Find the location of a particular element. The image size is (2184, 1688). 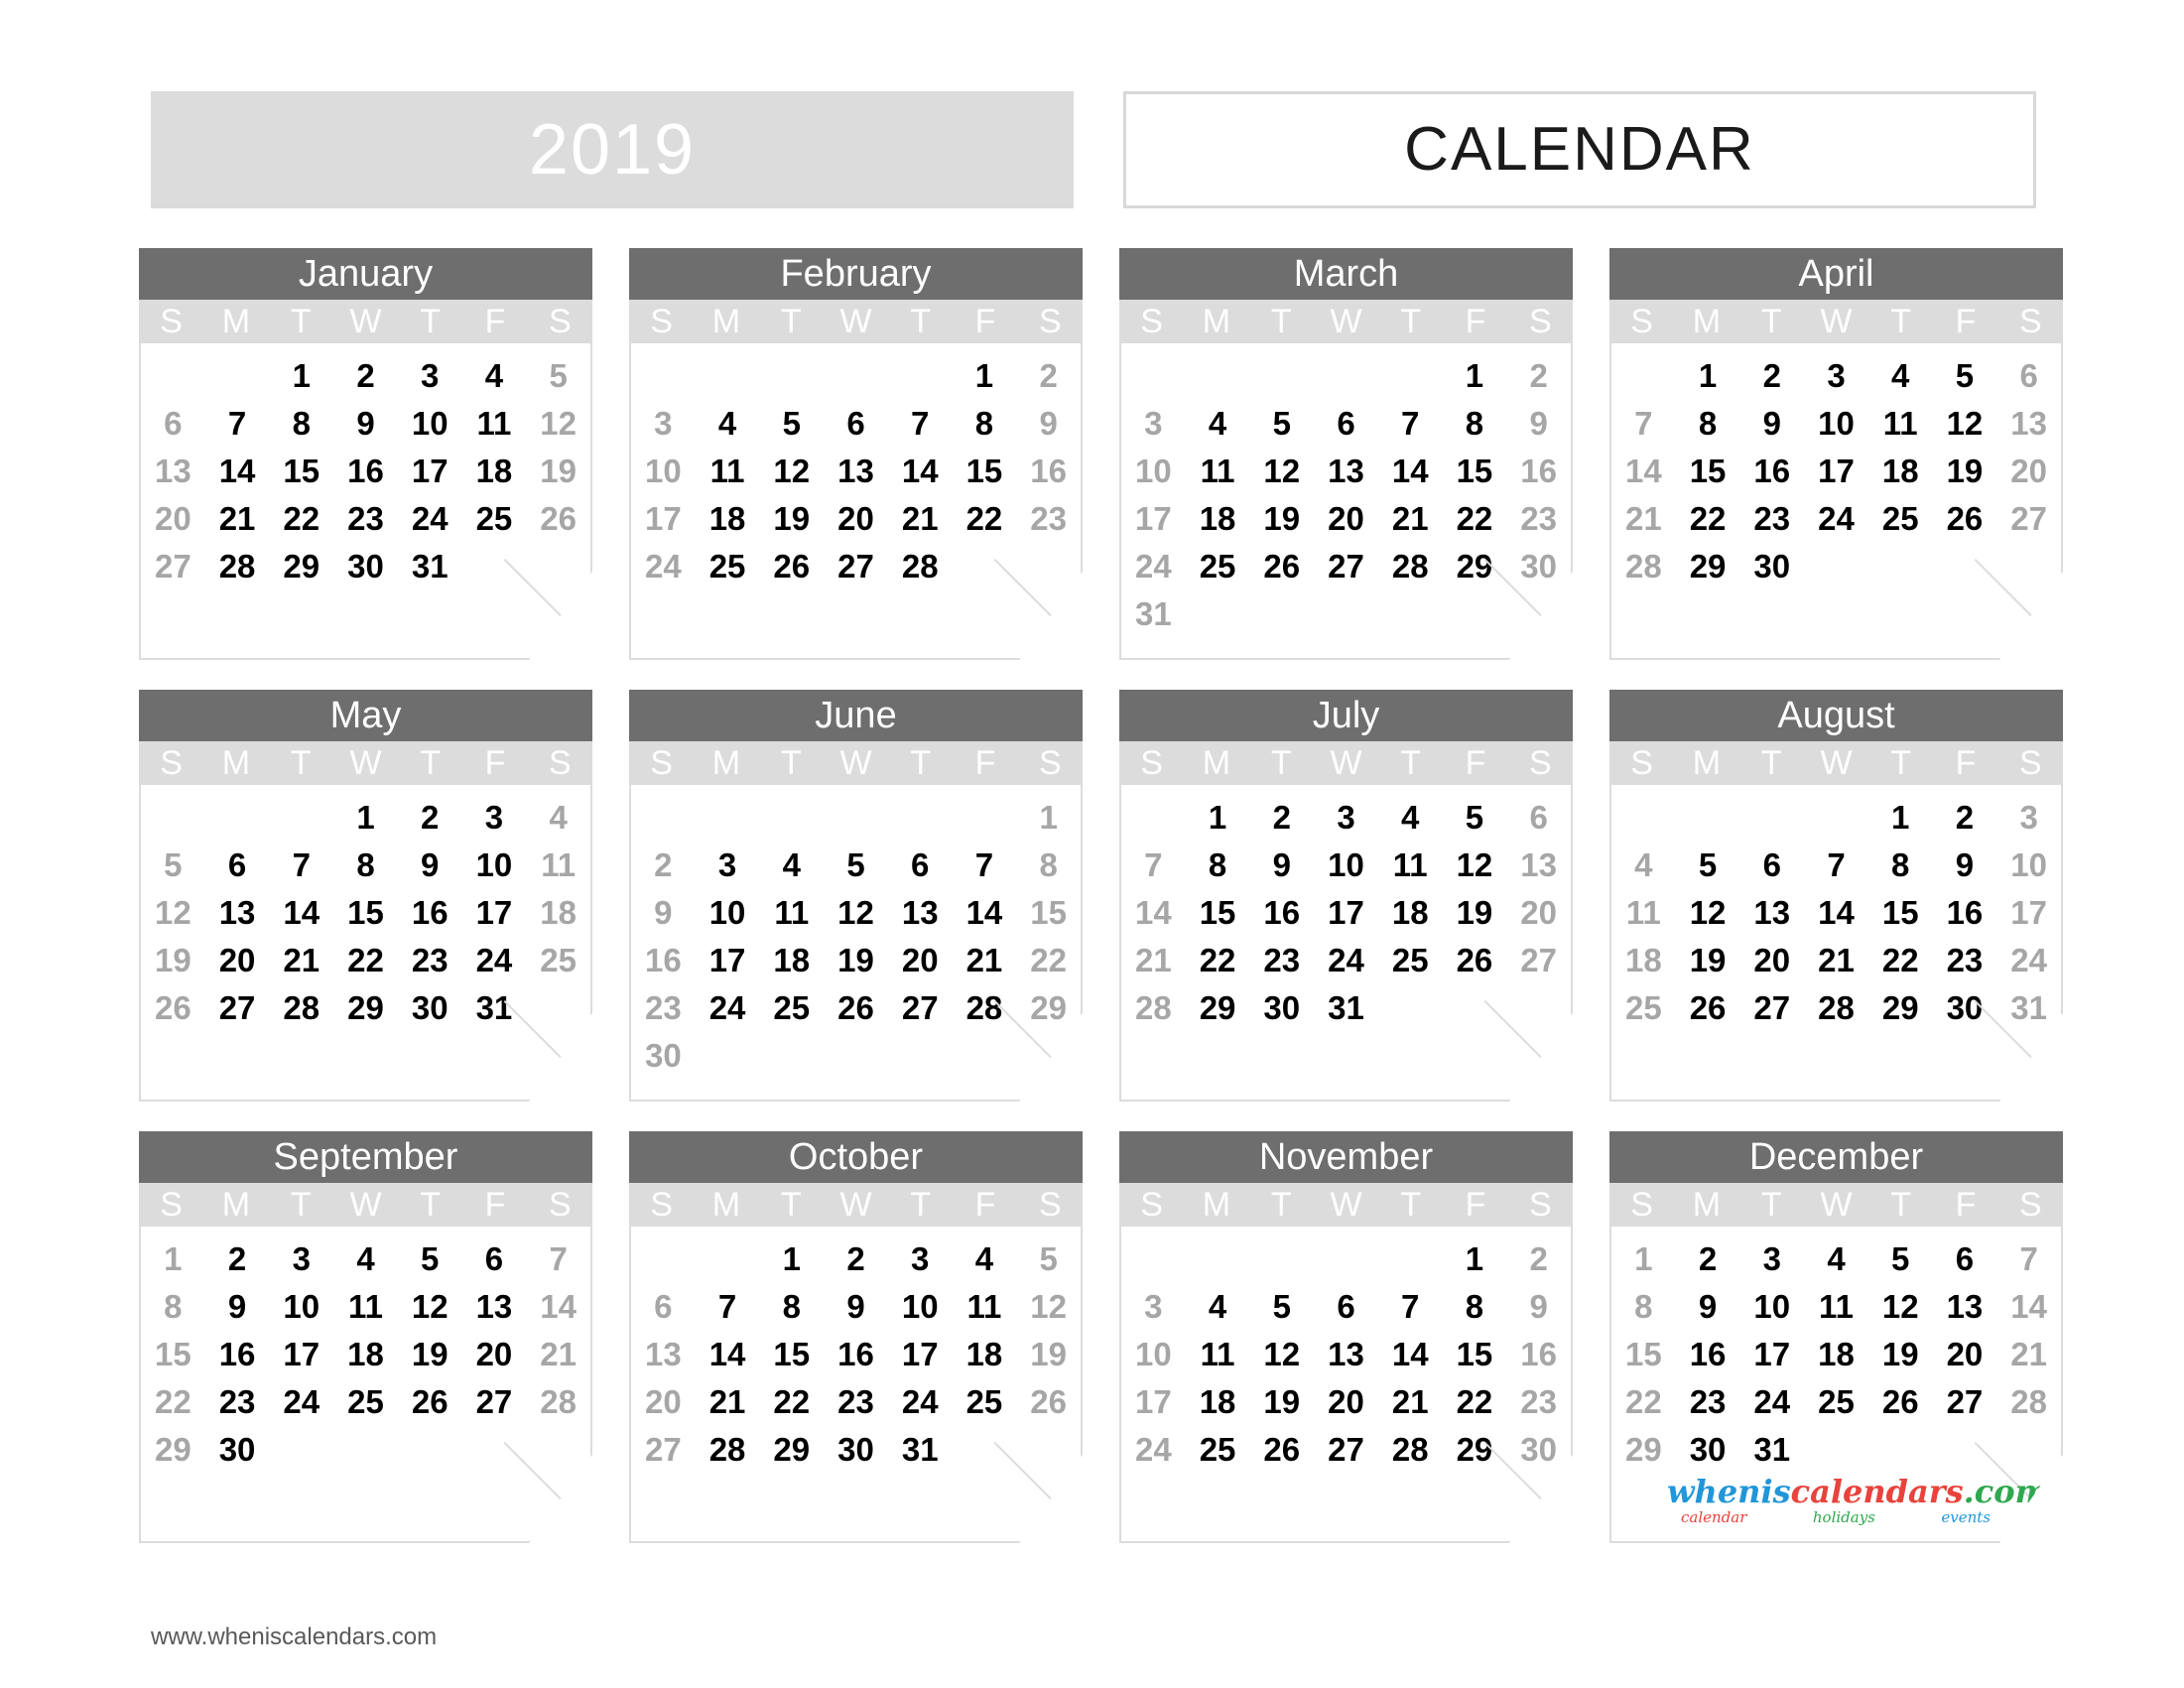

day-cell: 20 is located at coordinates (920, 959).